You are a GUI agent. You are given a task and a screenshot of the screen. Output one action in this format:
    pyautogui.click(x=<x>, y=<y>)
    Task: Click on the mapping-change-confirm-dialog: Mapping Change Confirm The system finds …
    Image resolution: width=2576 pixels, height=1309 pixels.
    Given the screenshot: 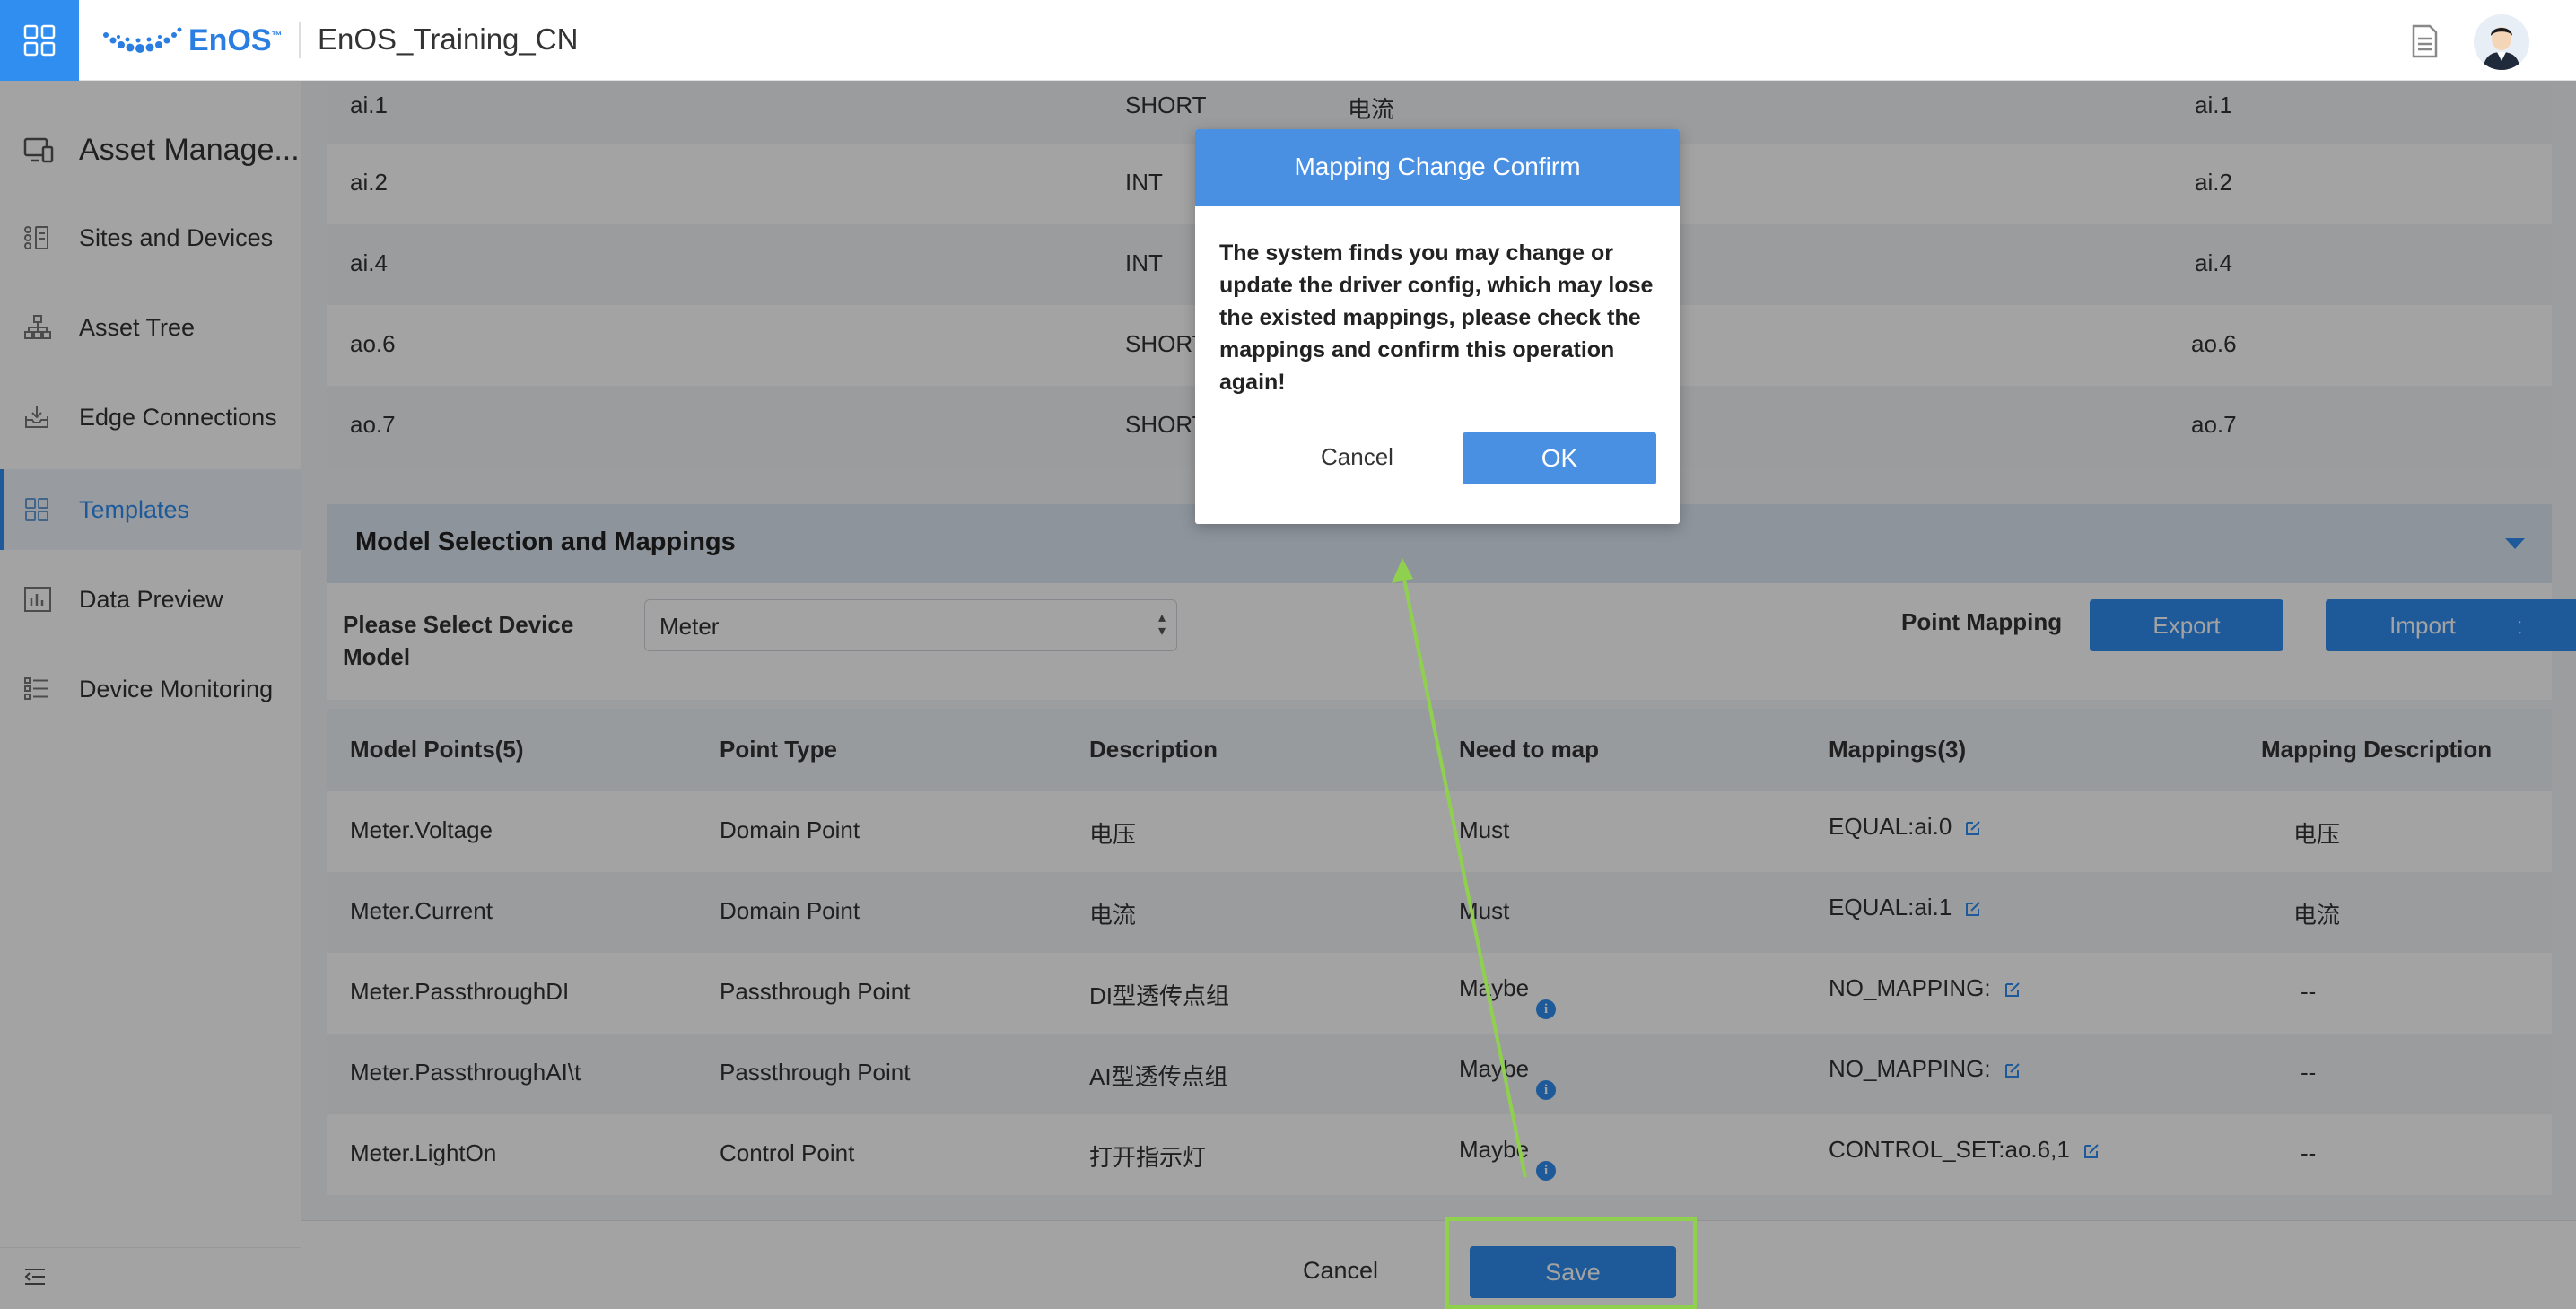 What is the action you would take?
    pyautogui.click(x=1437, y=327)
    